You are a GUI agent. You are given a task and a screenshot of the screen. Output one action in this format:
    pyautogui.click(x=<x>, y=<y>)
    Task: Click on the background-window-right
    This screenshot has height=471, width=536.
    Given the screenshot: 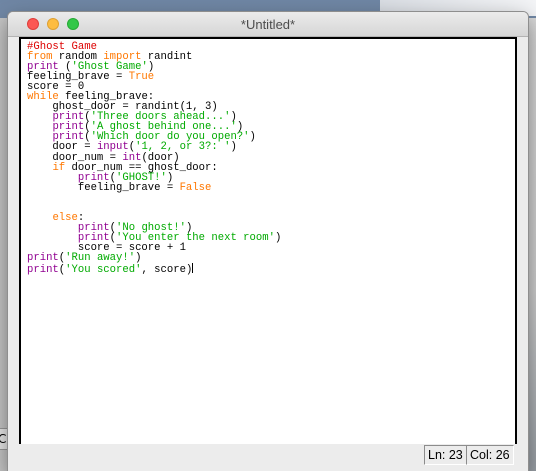 What is the action you would take?
    pyautogui.click(x=531, y=244)
    